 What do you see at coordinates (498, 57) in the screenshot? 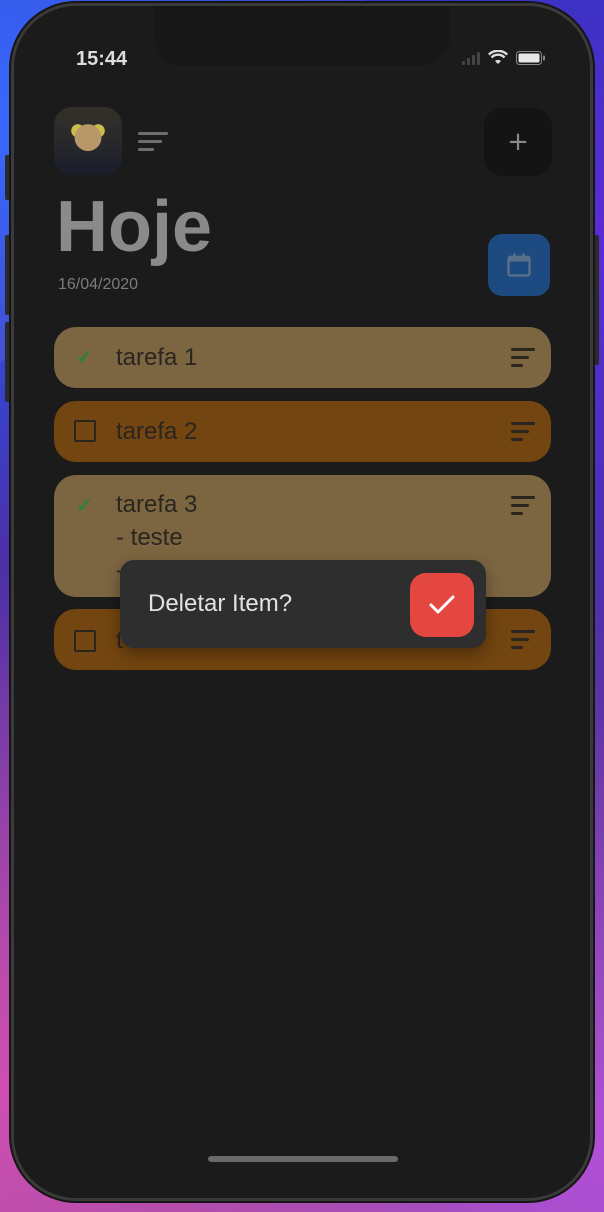
I see `wifi-icon` at bounding box center [498, 57].